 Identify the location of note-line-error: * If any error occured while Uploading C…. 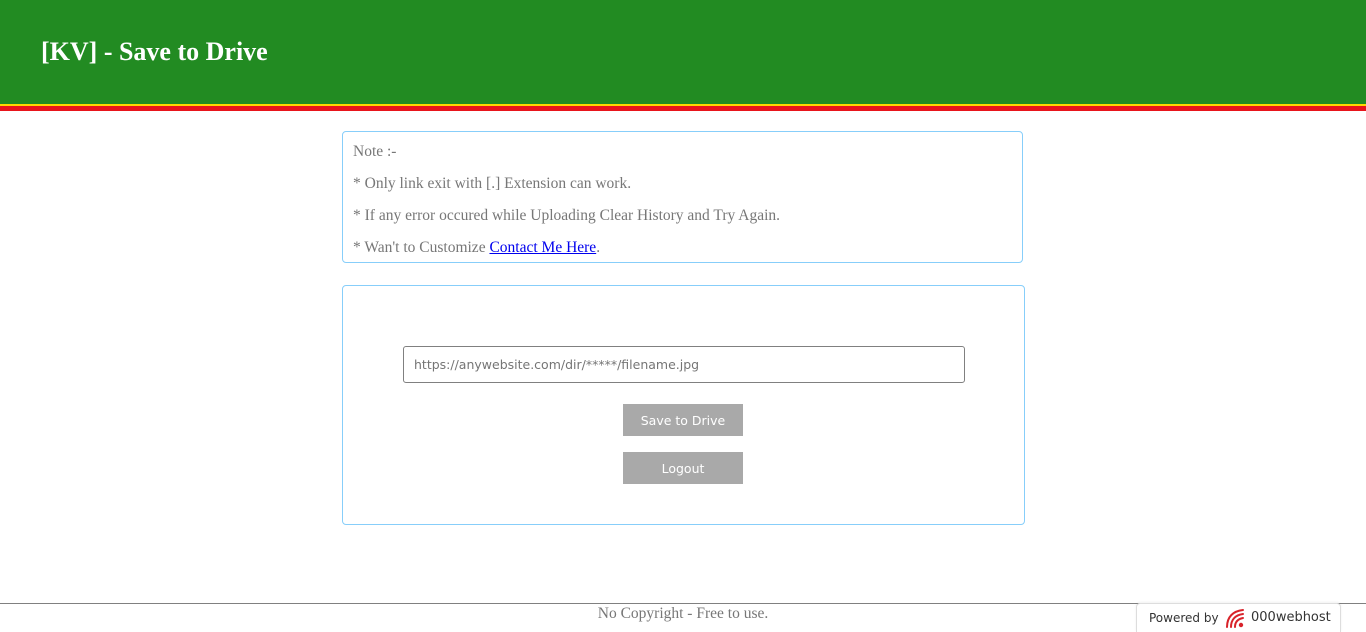
(567, 215).